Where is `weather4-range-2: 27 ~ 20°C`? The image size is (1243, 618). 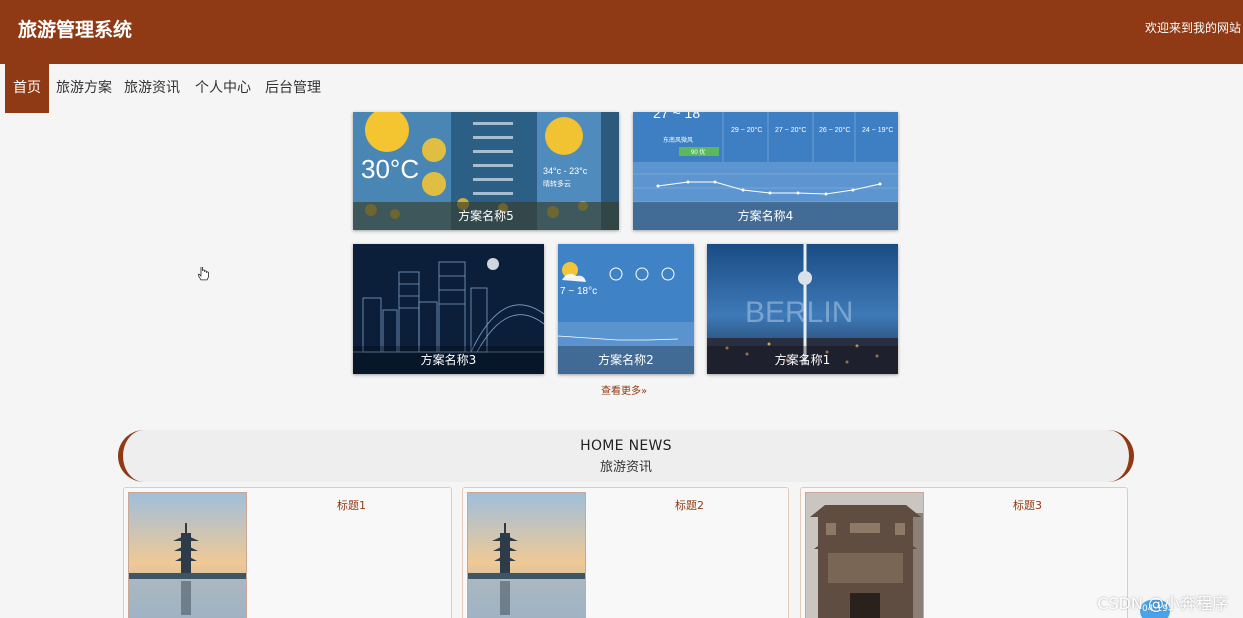 weather4-range-2: 27 ~ 20°C is located at coordinates (790, 130).